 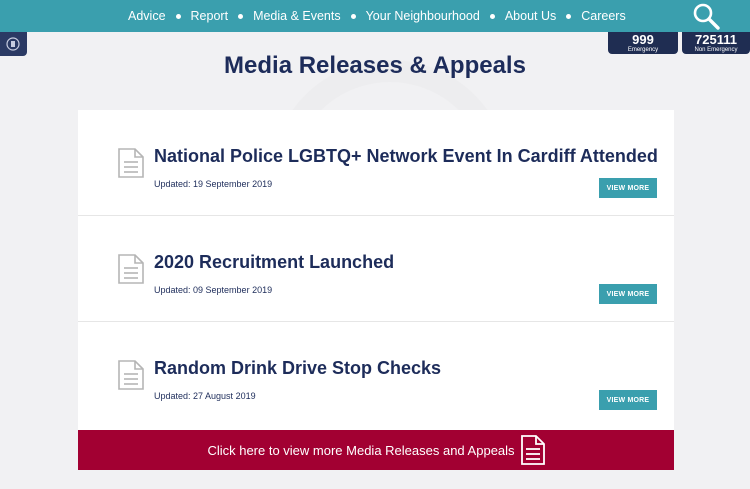 I want to click on release-date: Updated: 27 August 2019, so click(x=205, y=396).